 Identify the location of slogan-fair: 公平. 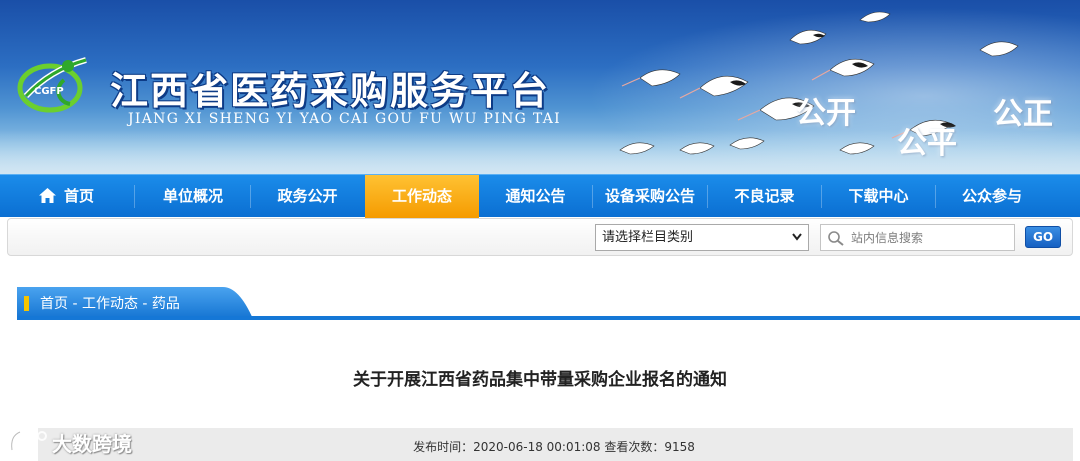
(927, 143).